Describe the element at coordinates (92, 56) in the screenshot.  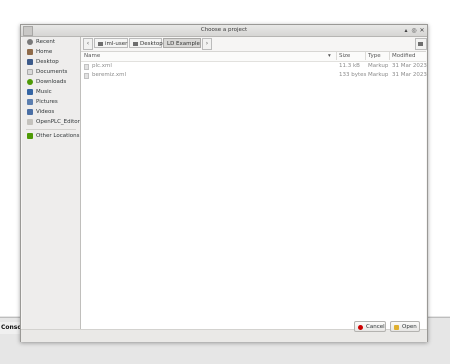
I see `column-name: Name` at that location.